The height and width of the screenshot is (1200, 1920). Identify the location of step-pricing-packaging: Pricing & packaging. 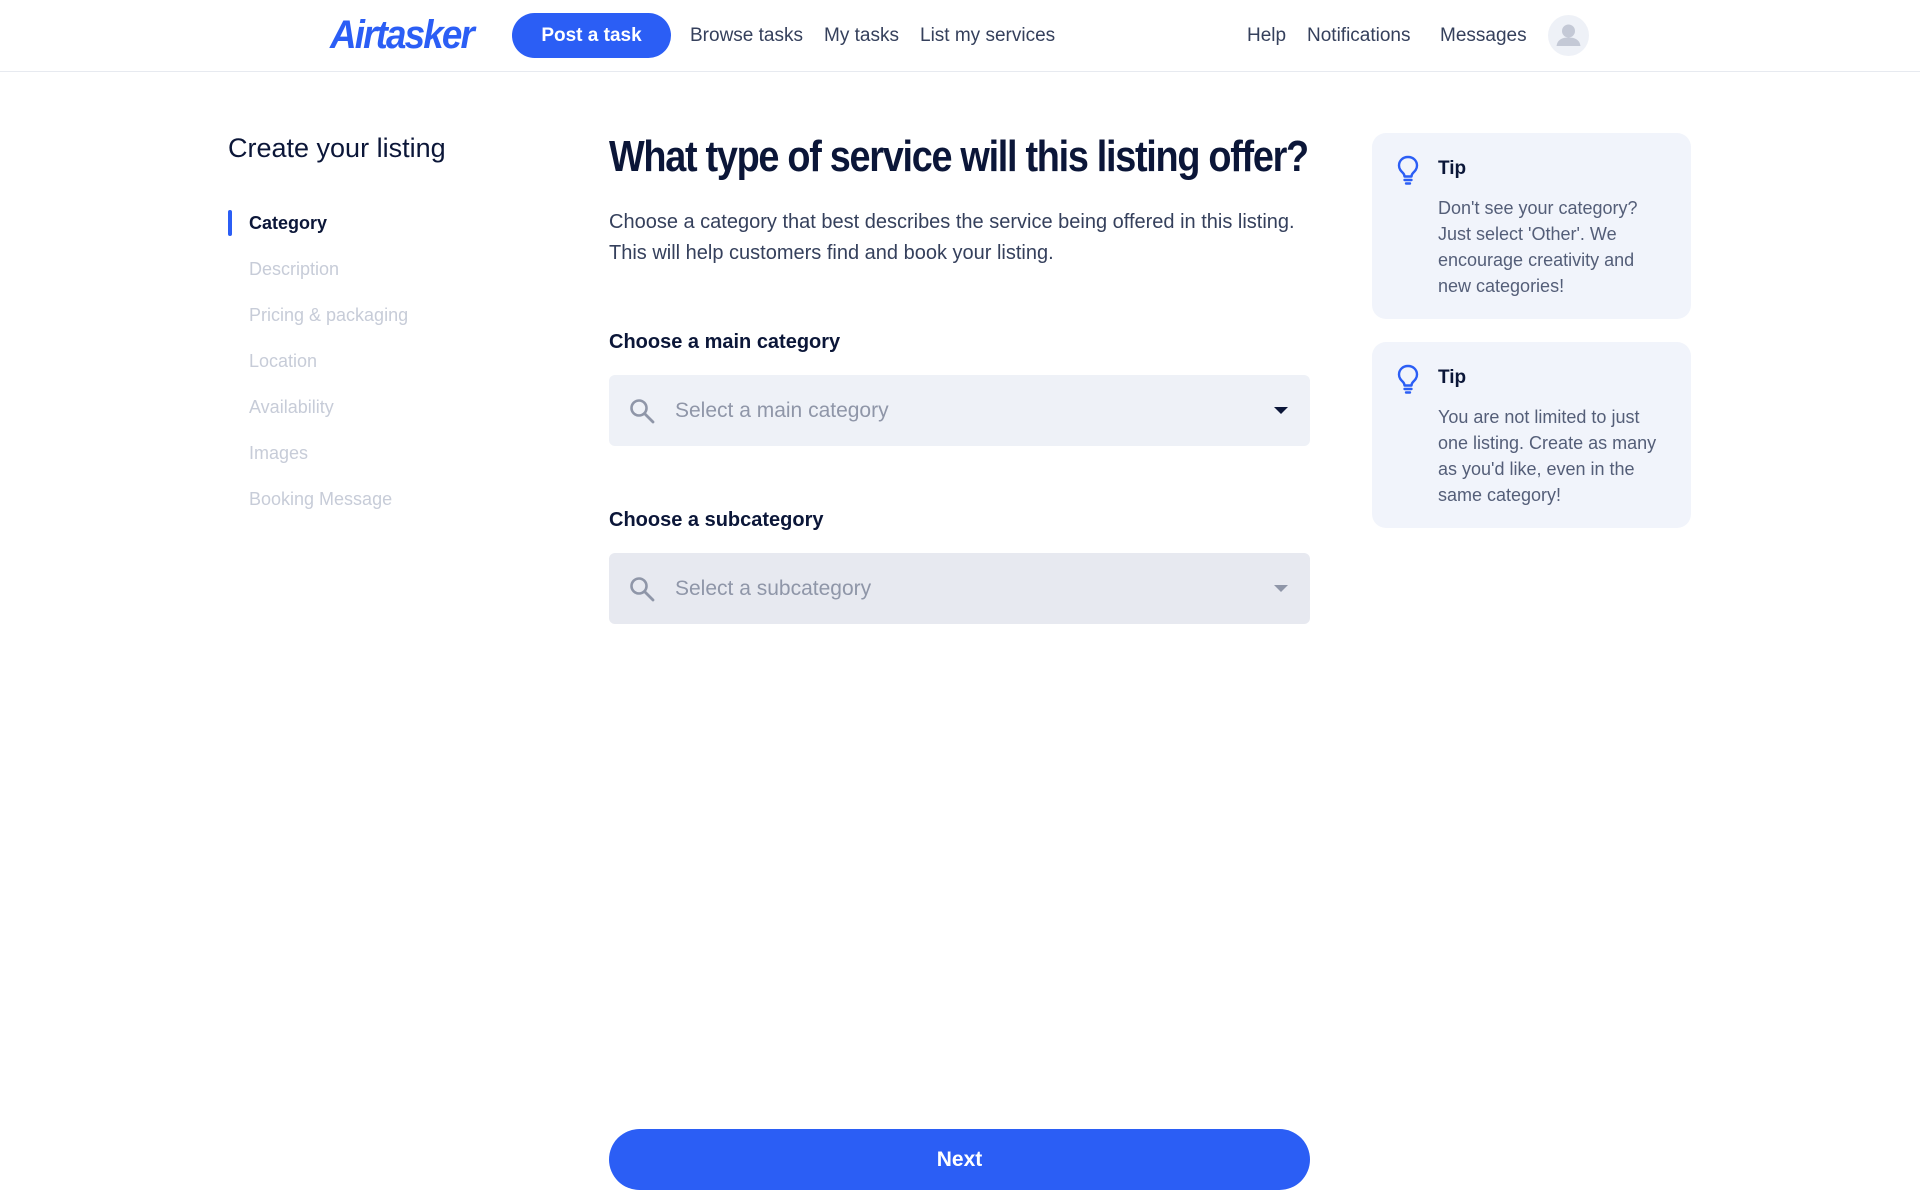
(329, 315).